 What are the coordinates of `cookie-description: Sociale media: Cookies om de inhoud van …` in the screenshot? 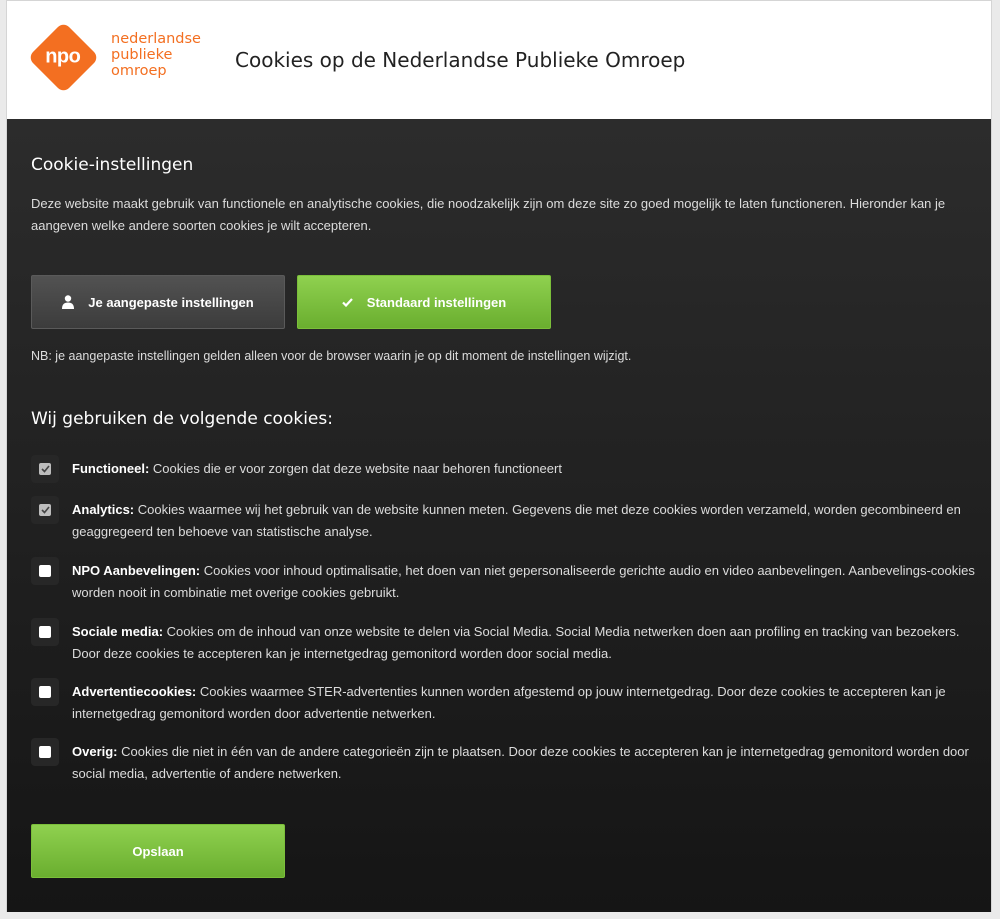 It's located at (524, 643).